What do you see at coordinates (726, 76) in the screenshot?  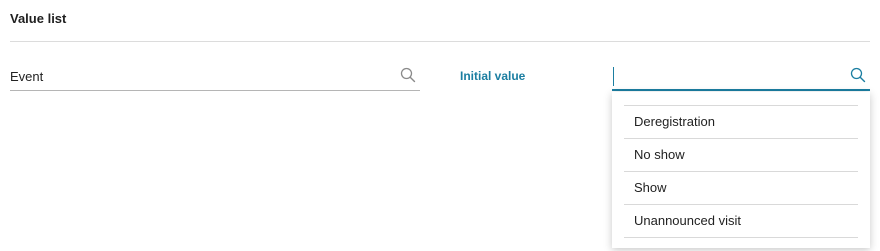 I see `initial-value-input` at bounding box center [726, 76].